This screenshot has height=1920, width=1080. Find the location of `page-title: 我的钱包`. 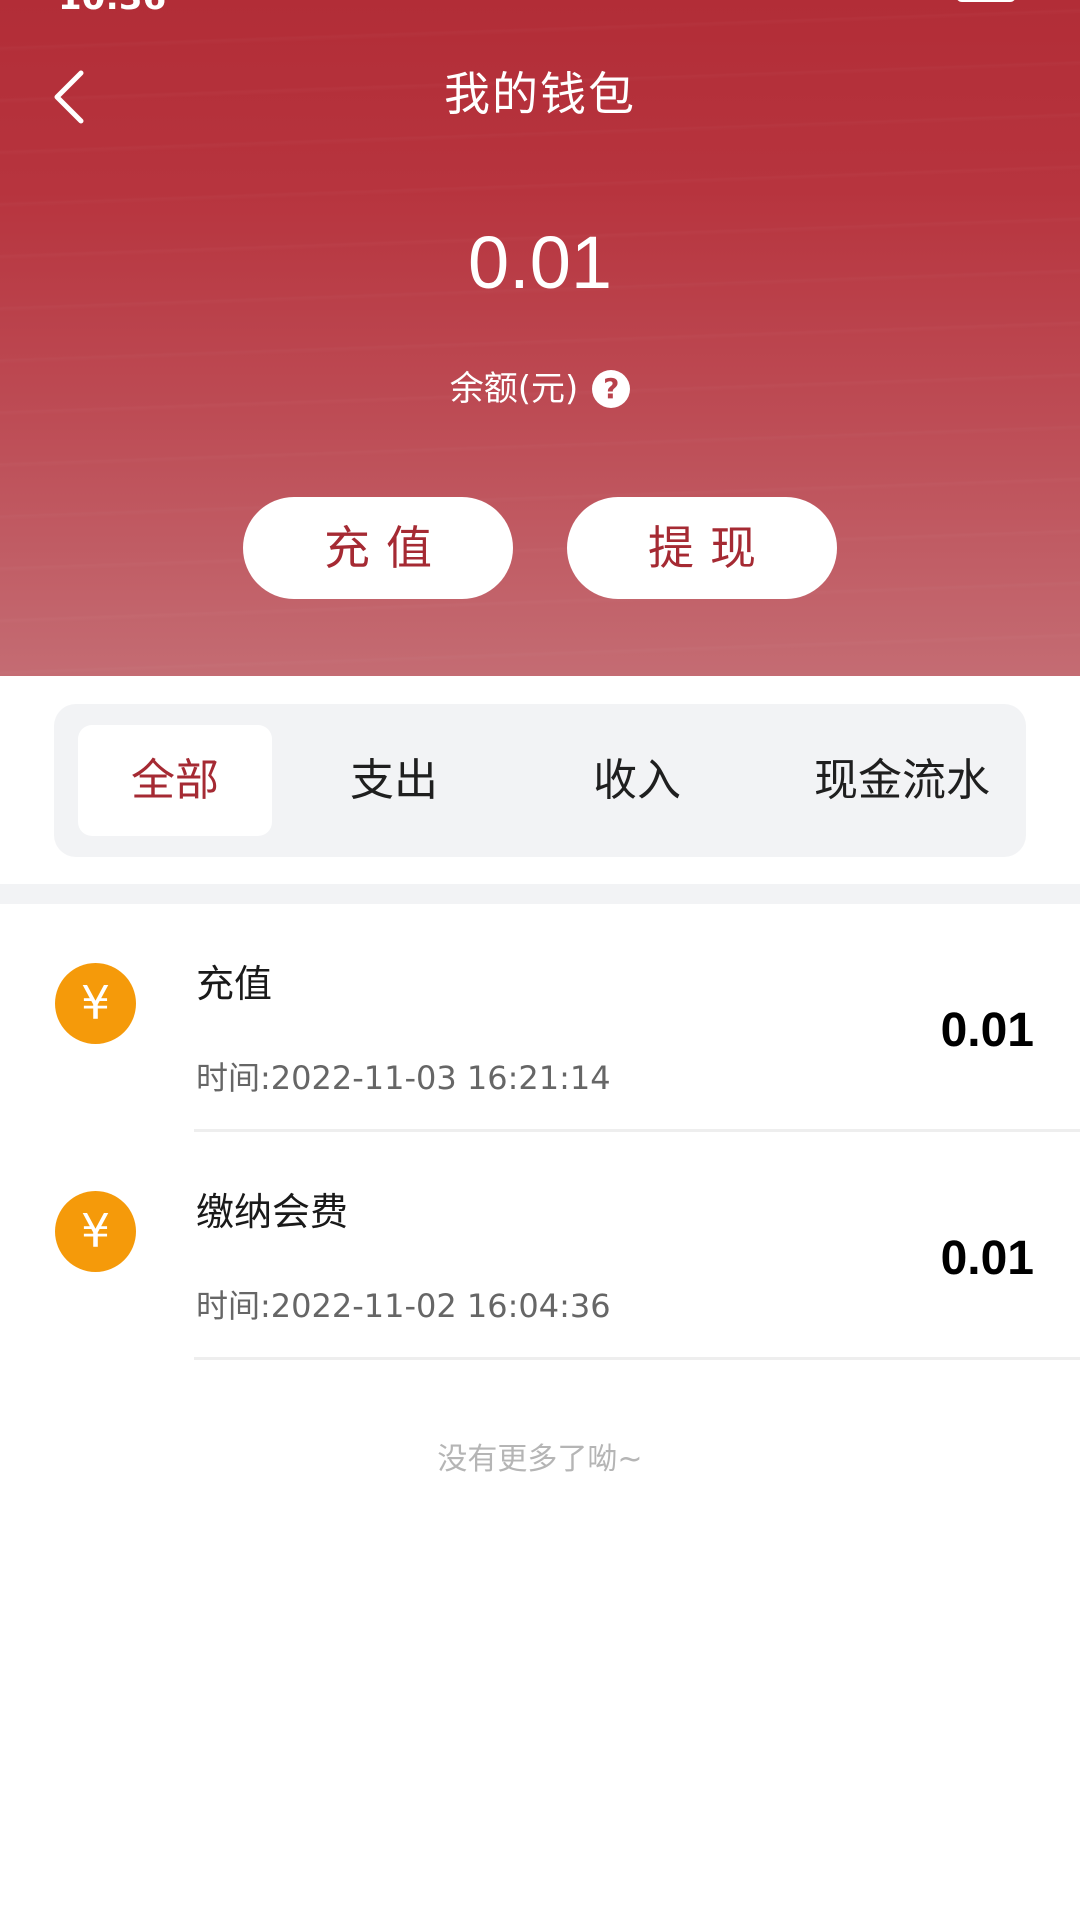

page-title: 我的钱包 is located at coordinates (540, 94).